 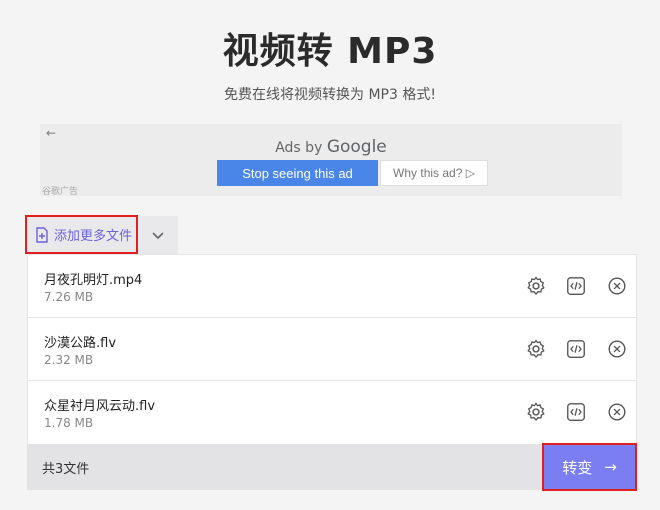 I want to click on file-name: 沙漠公路.flv, so click(x=80, y=343).